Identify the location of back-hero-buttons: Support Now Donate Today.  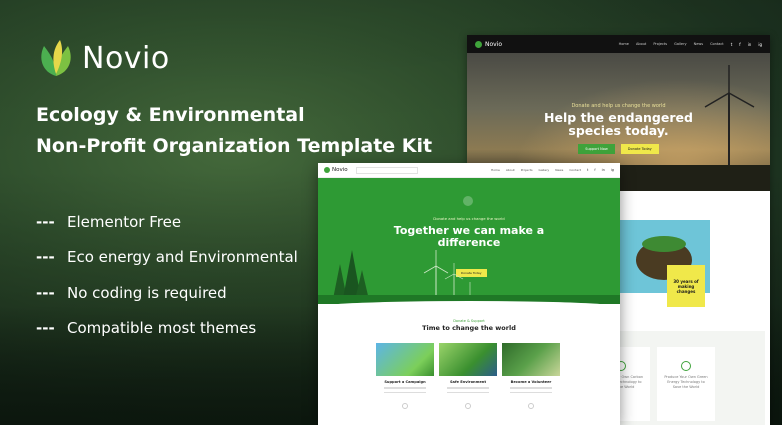
(618, 149).